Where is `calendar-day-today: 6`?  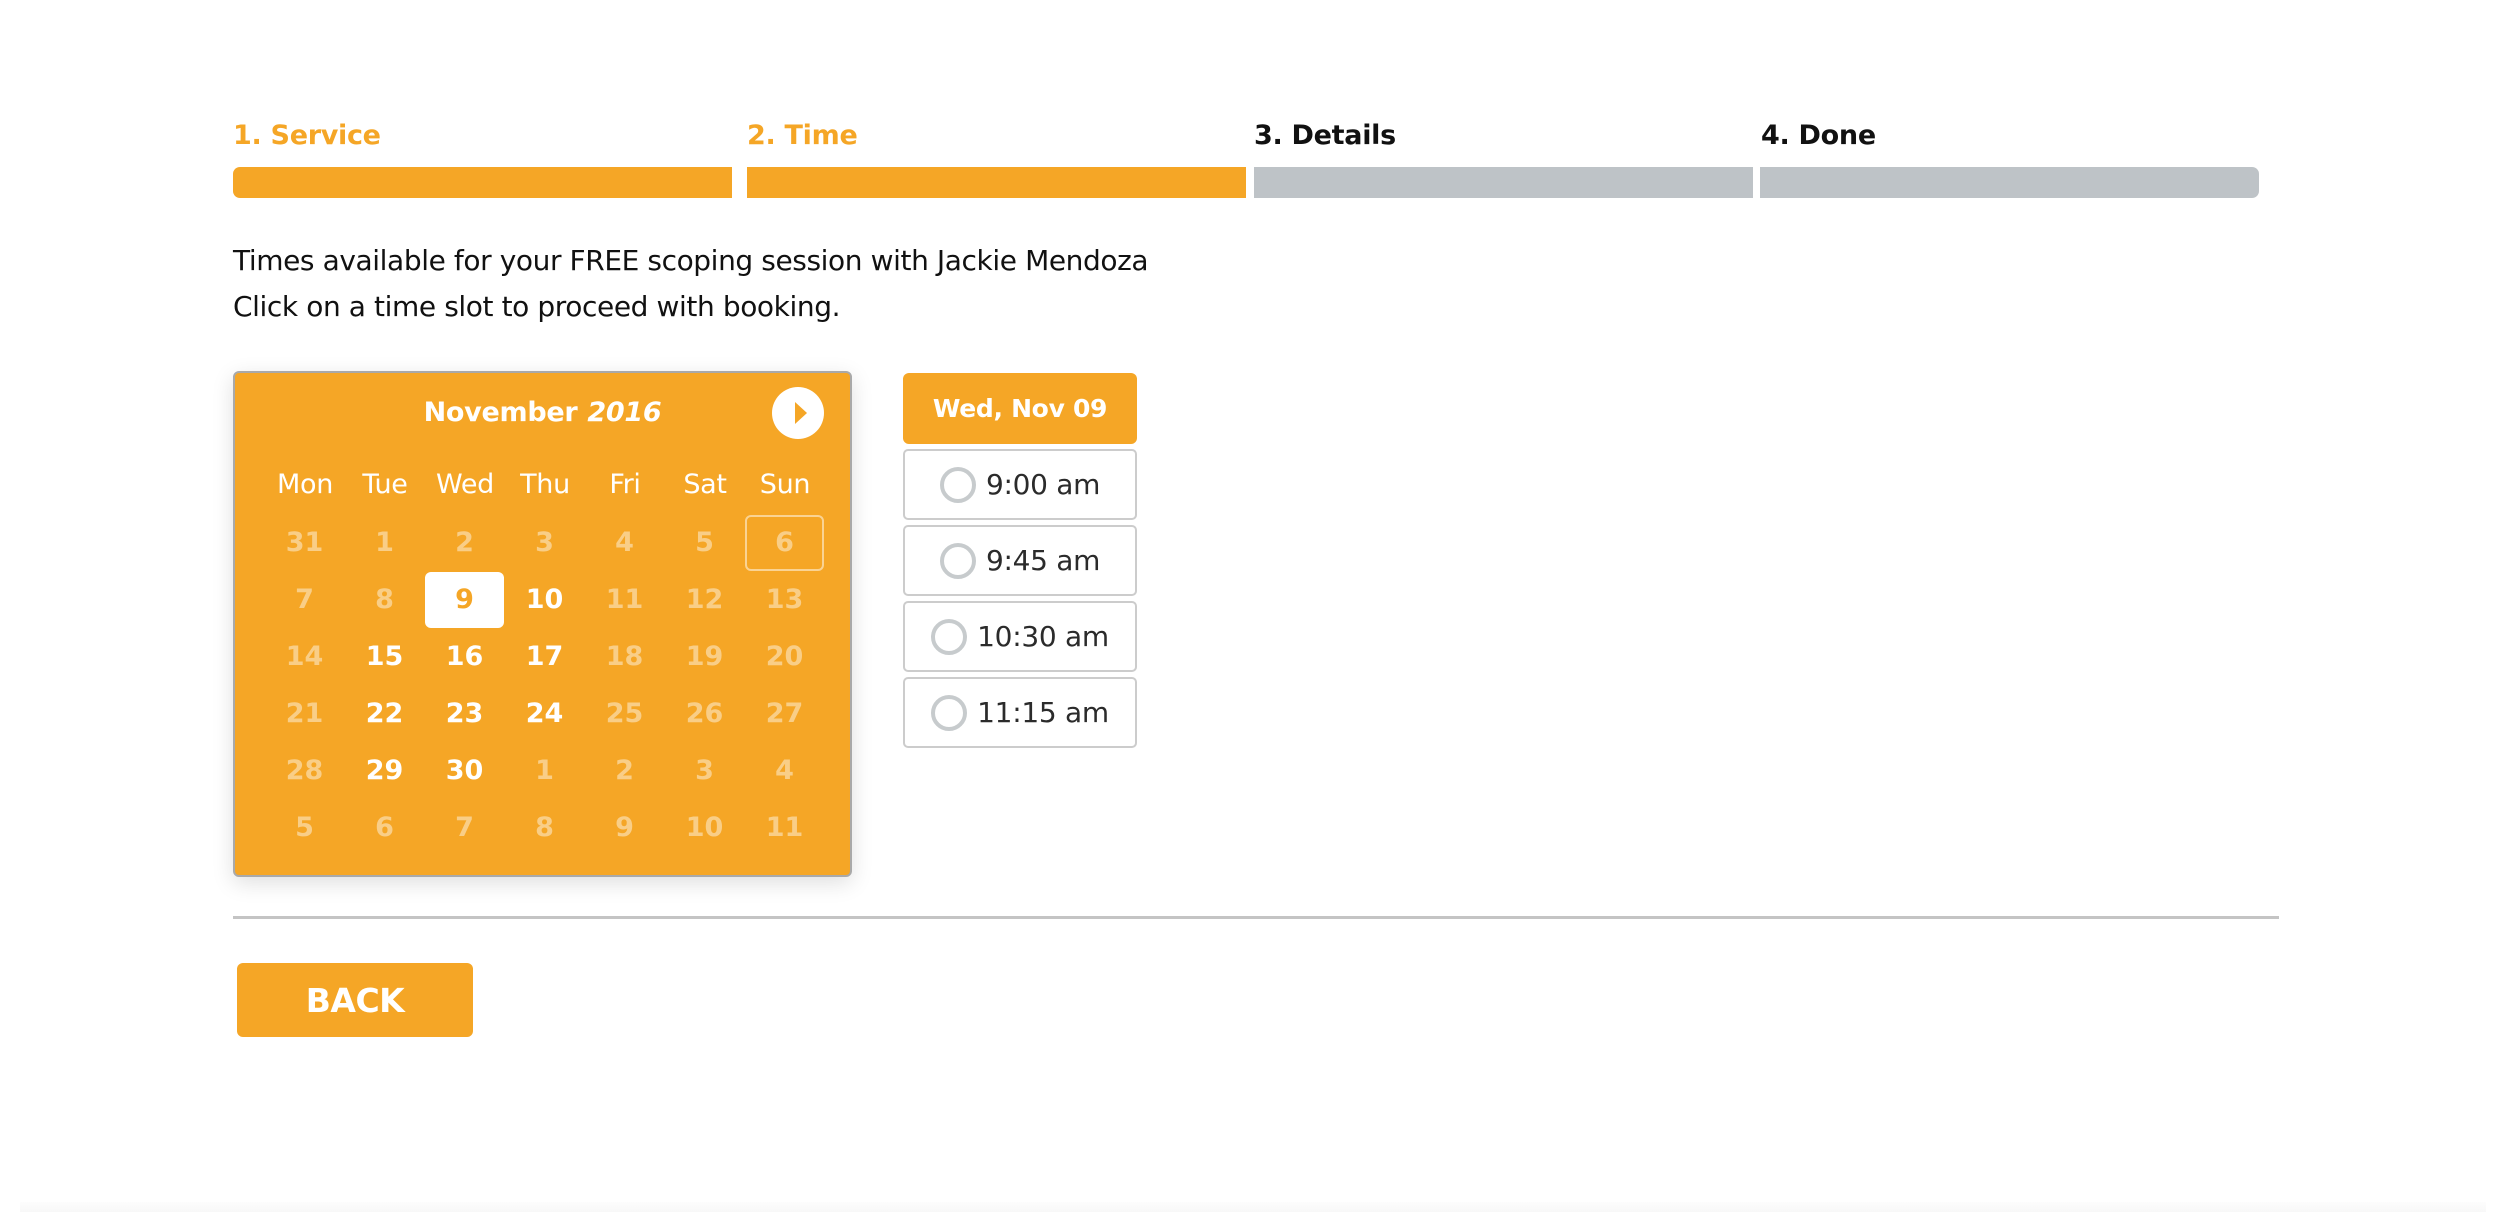 calendar-day-today: 6 is located at coordinates (784, 543).